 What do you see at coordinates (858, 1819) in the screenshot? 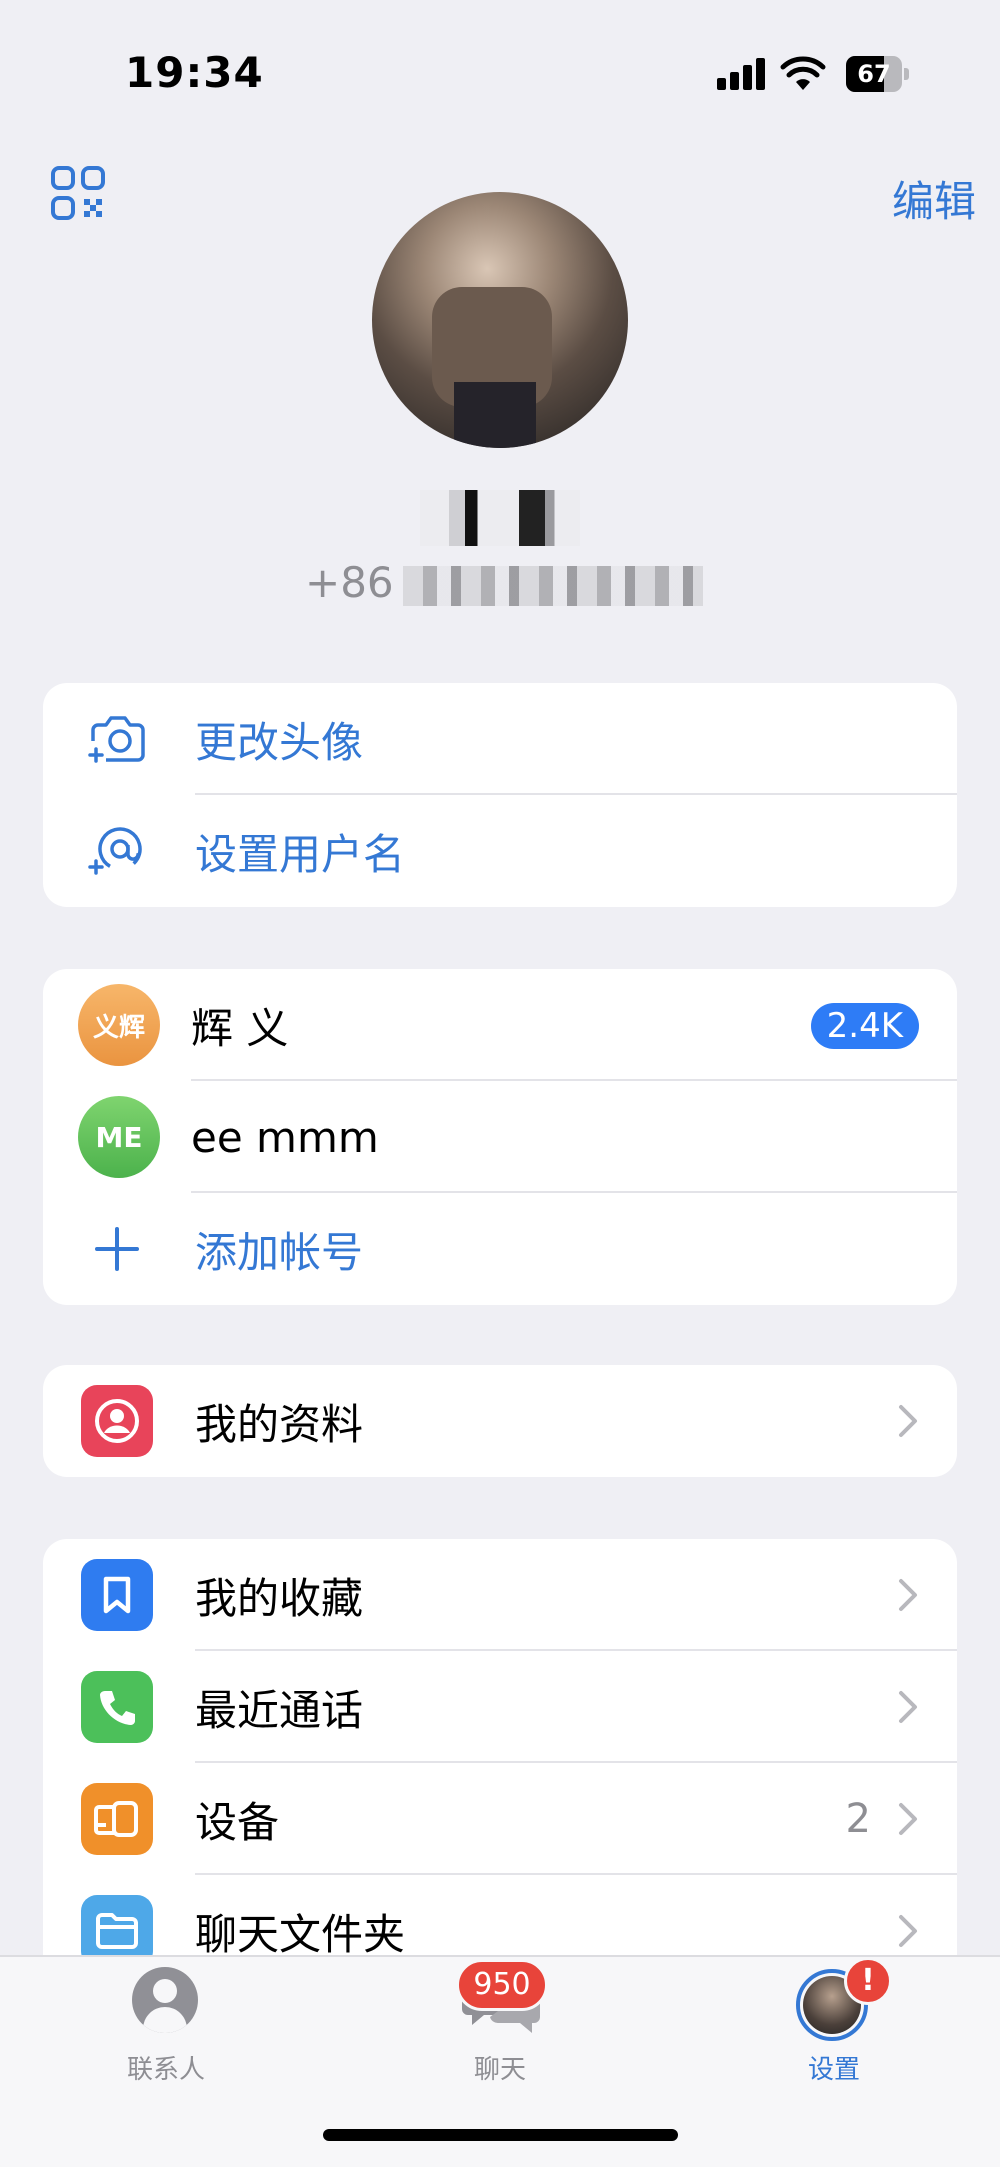
I see `devices-count: 2` at bounding box center [858, 1819].